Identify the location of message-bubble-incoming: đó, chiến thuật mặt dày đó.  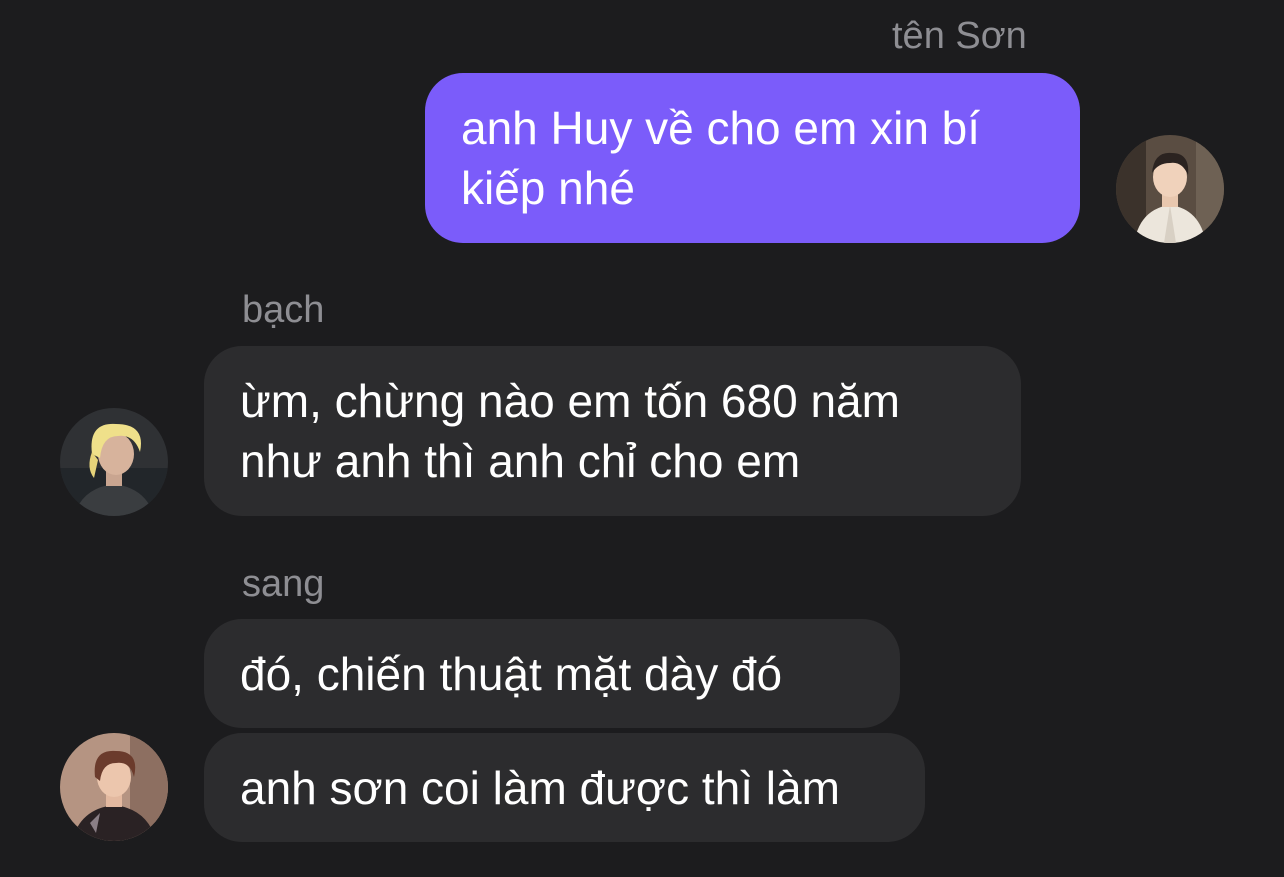
(552, 673).